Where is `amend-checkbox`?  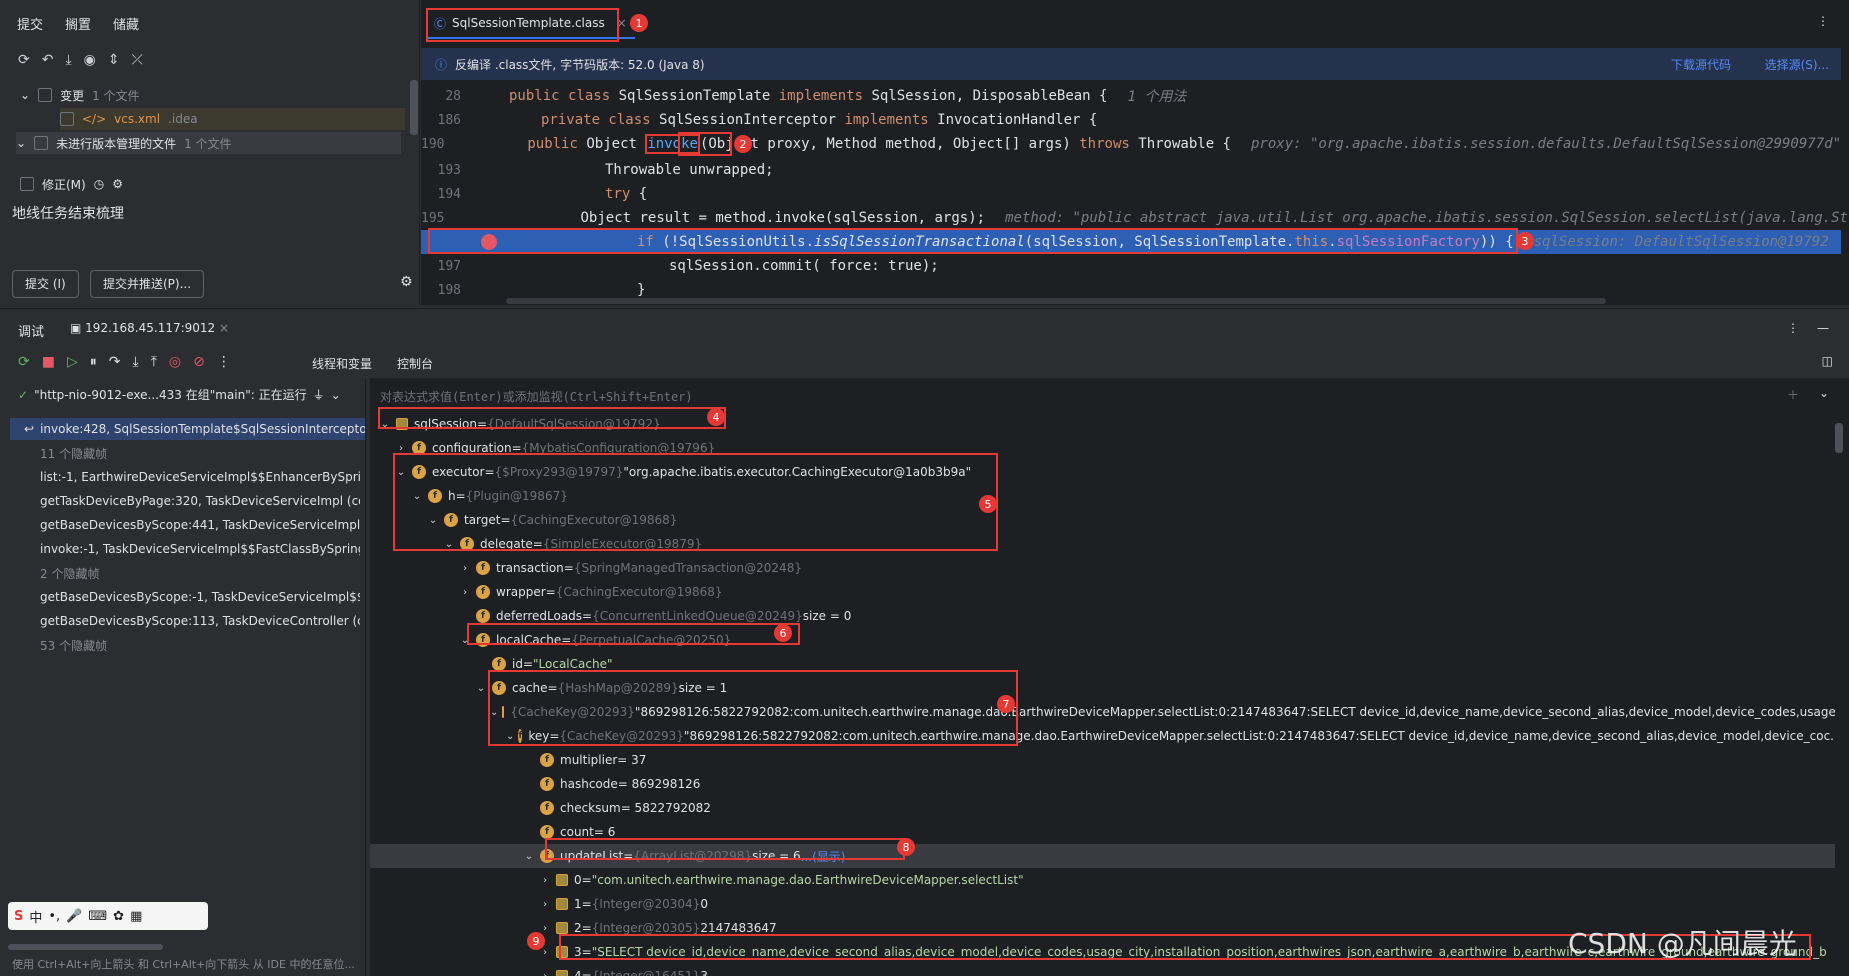 amend-checkbox is located at coordinates (27, 184).